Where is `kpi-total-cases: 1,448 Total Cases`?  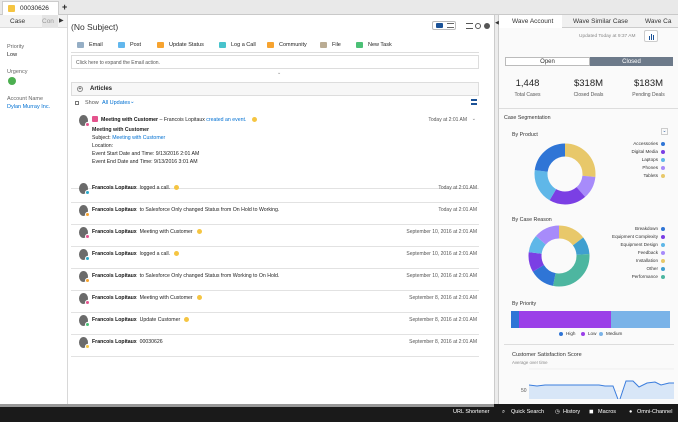 kpi-total-cases: 1,448 Total Cases is located at coordinates (527, 88).